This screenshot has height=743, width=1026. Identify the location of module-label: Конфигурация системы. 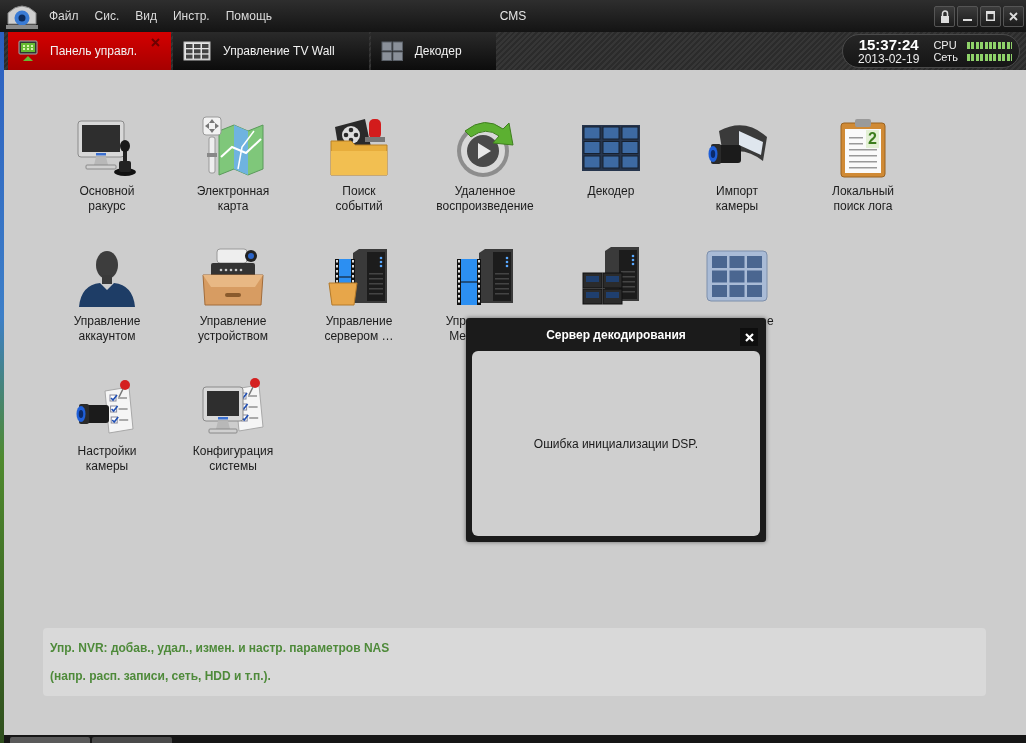
(233, 459).